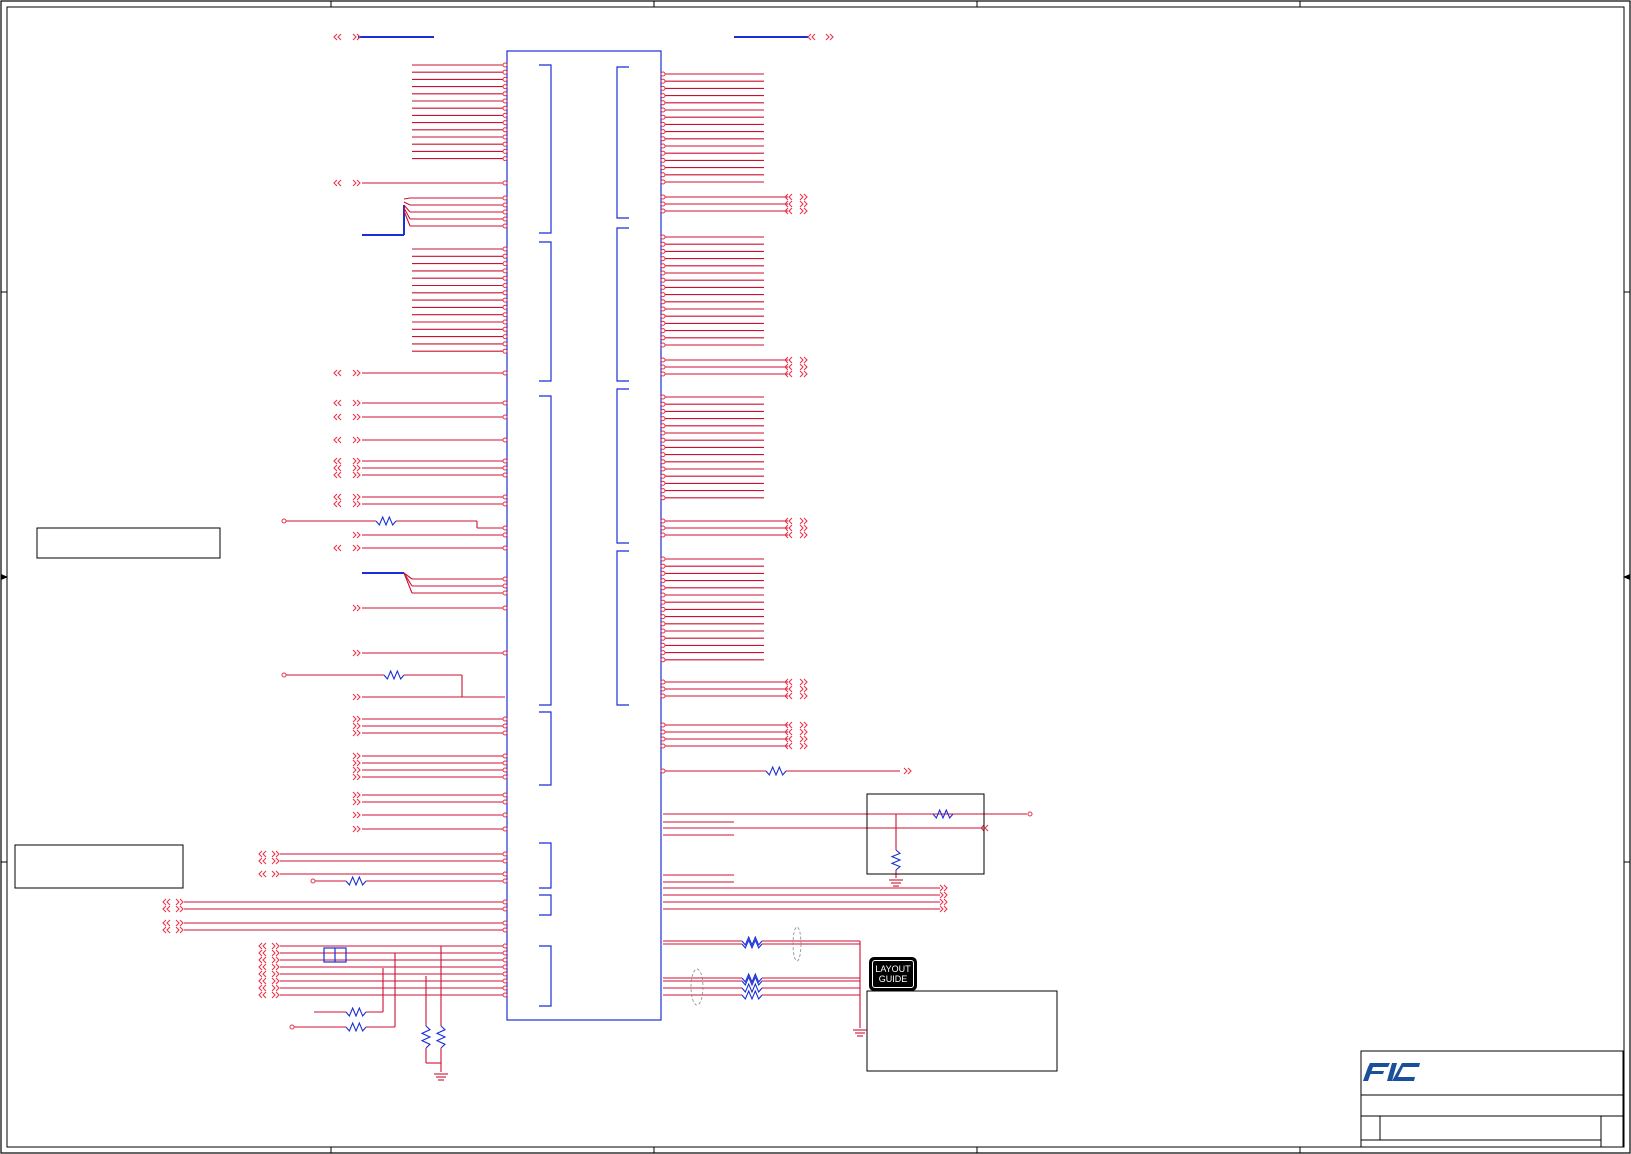 This screenshot has width=1631, height=1154. Describe the element at coordinates (893, 969) in the screenshot. I see `layout-guide-line1: LAYOUT` at that location.